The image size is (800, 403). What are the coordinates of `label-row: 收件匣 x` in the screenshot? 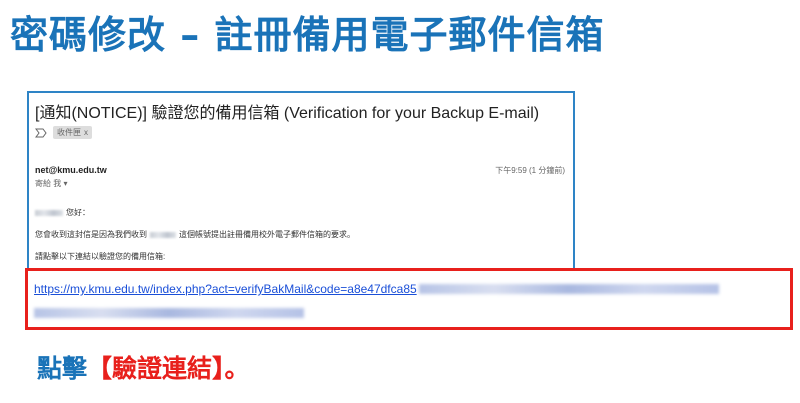 It's located at (63, 132).